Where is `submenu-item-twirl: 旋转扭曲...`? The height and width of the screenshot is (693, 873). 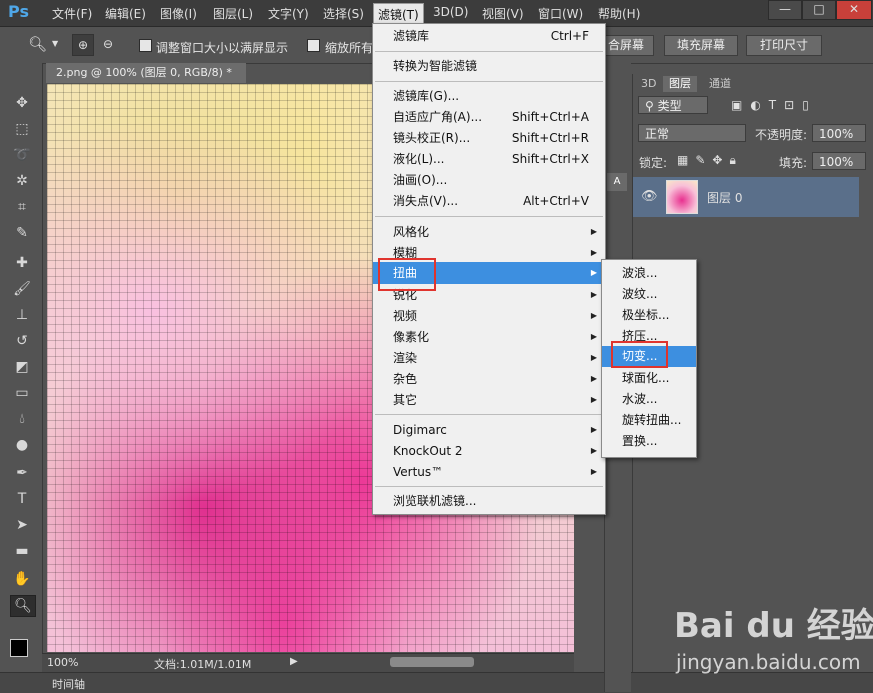 submenu-item-twirl: 旋转扭曲... is located at coordinates (649, 420).